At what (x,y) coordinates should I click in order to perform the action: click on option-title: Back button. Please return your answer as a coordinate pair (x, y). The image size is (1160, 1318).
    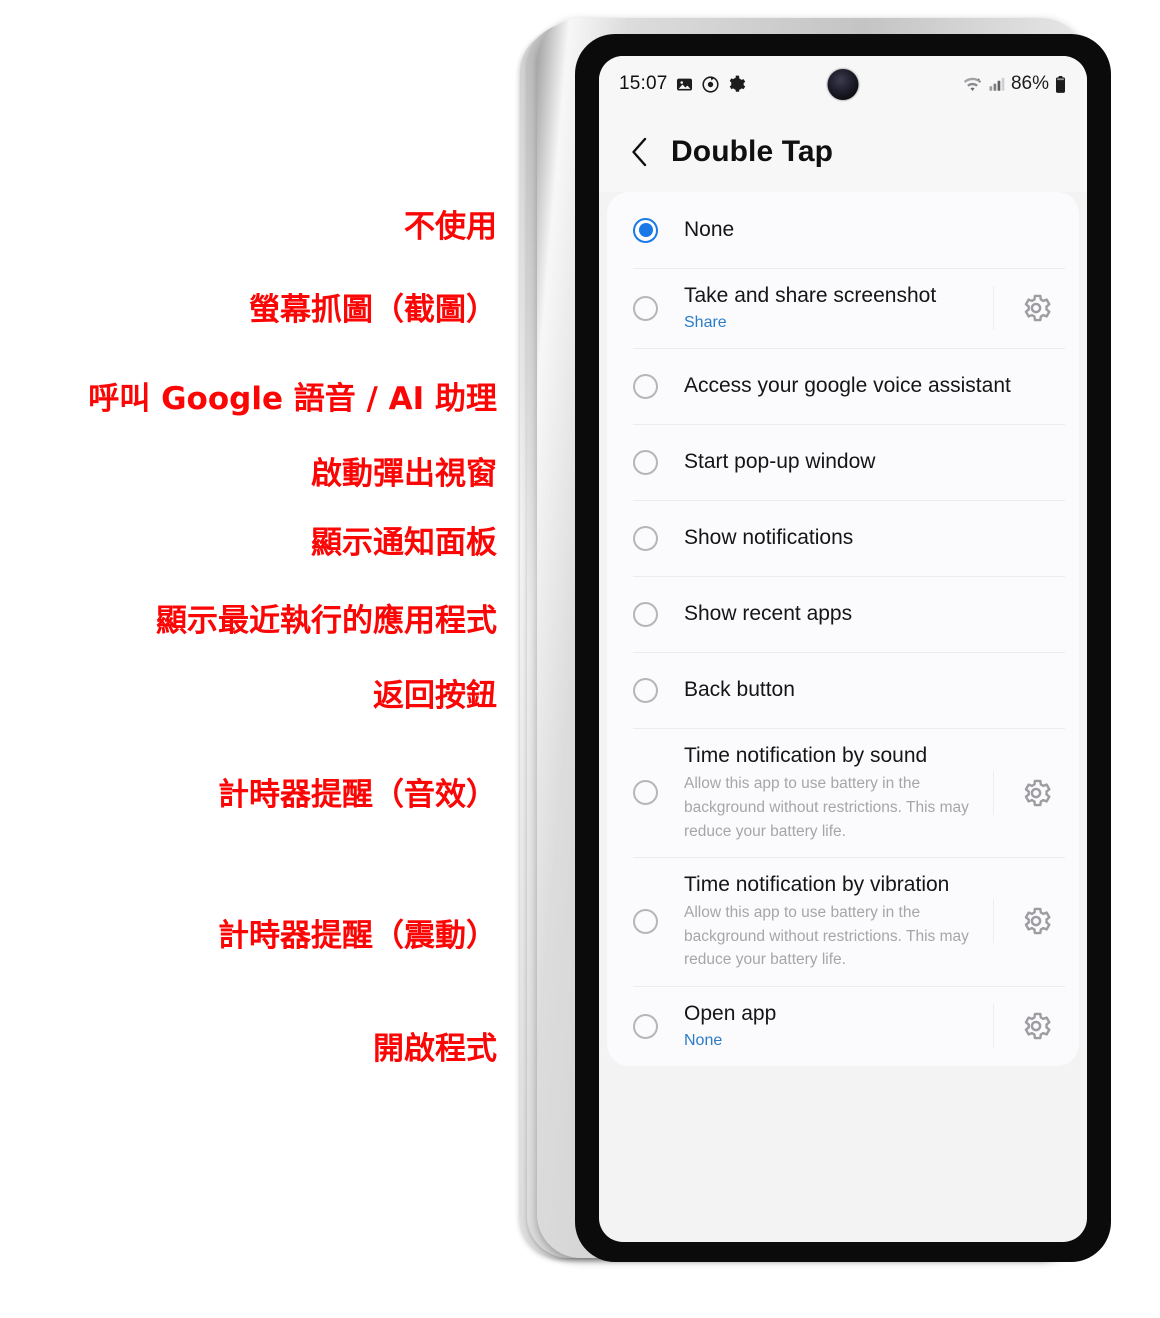
    Looking at the image, I should click on (739, 690).